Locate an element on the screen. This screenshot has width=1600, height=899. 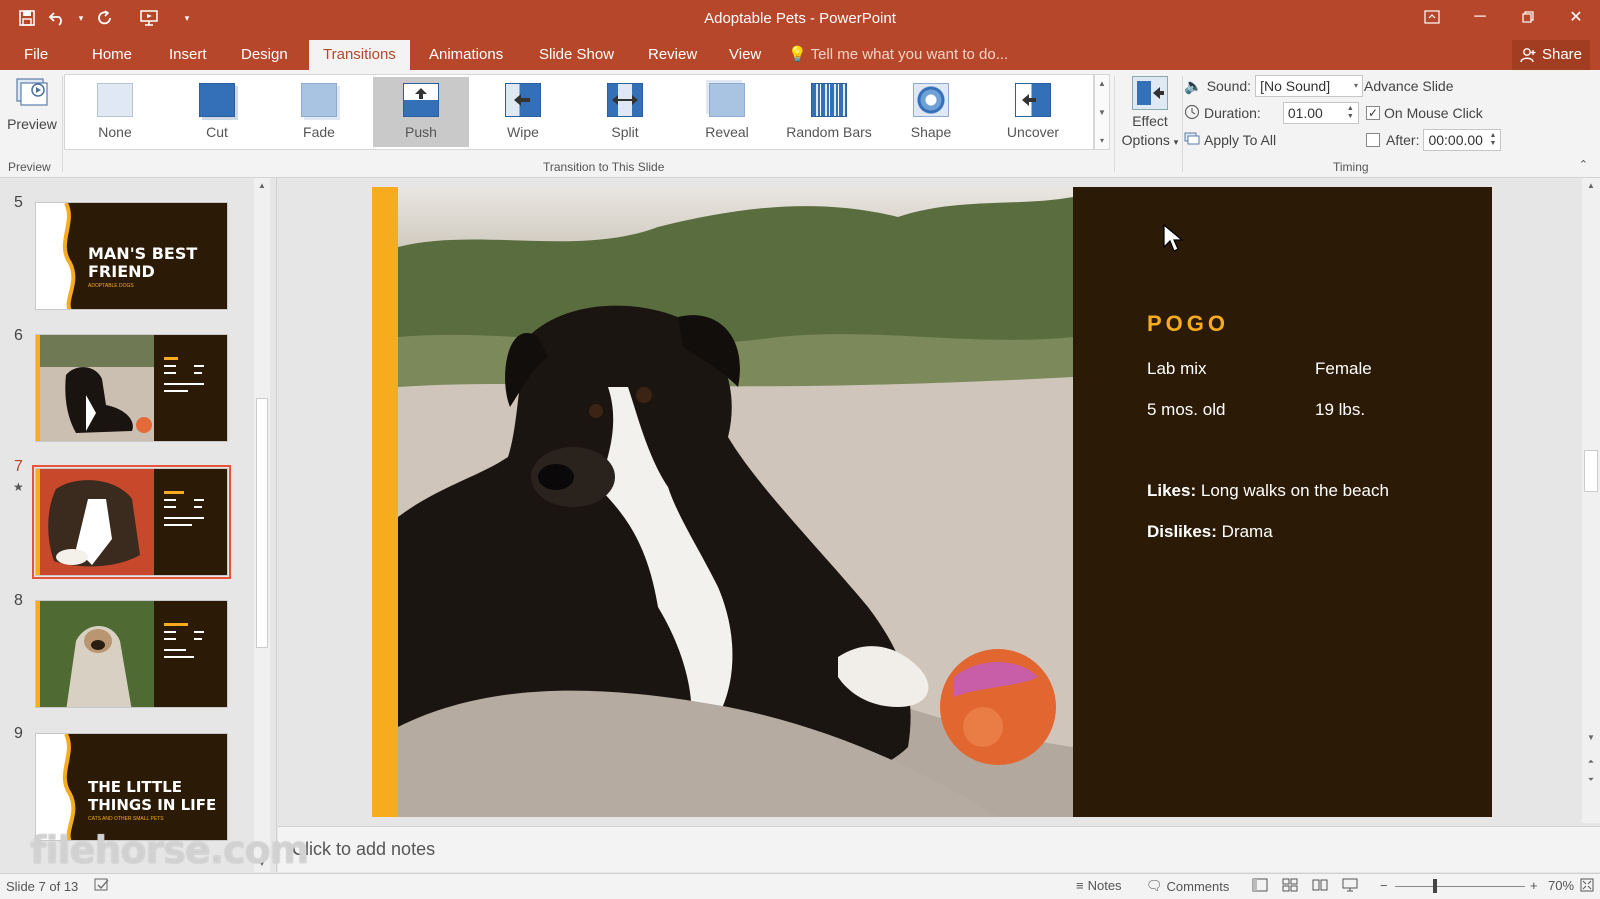
transition-push: Push is located at coordinates (421, 112).